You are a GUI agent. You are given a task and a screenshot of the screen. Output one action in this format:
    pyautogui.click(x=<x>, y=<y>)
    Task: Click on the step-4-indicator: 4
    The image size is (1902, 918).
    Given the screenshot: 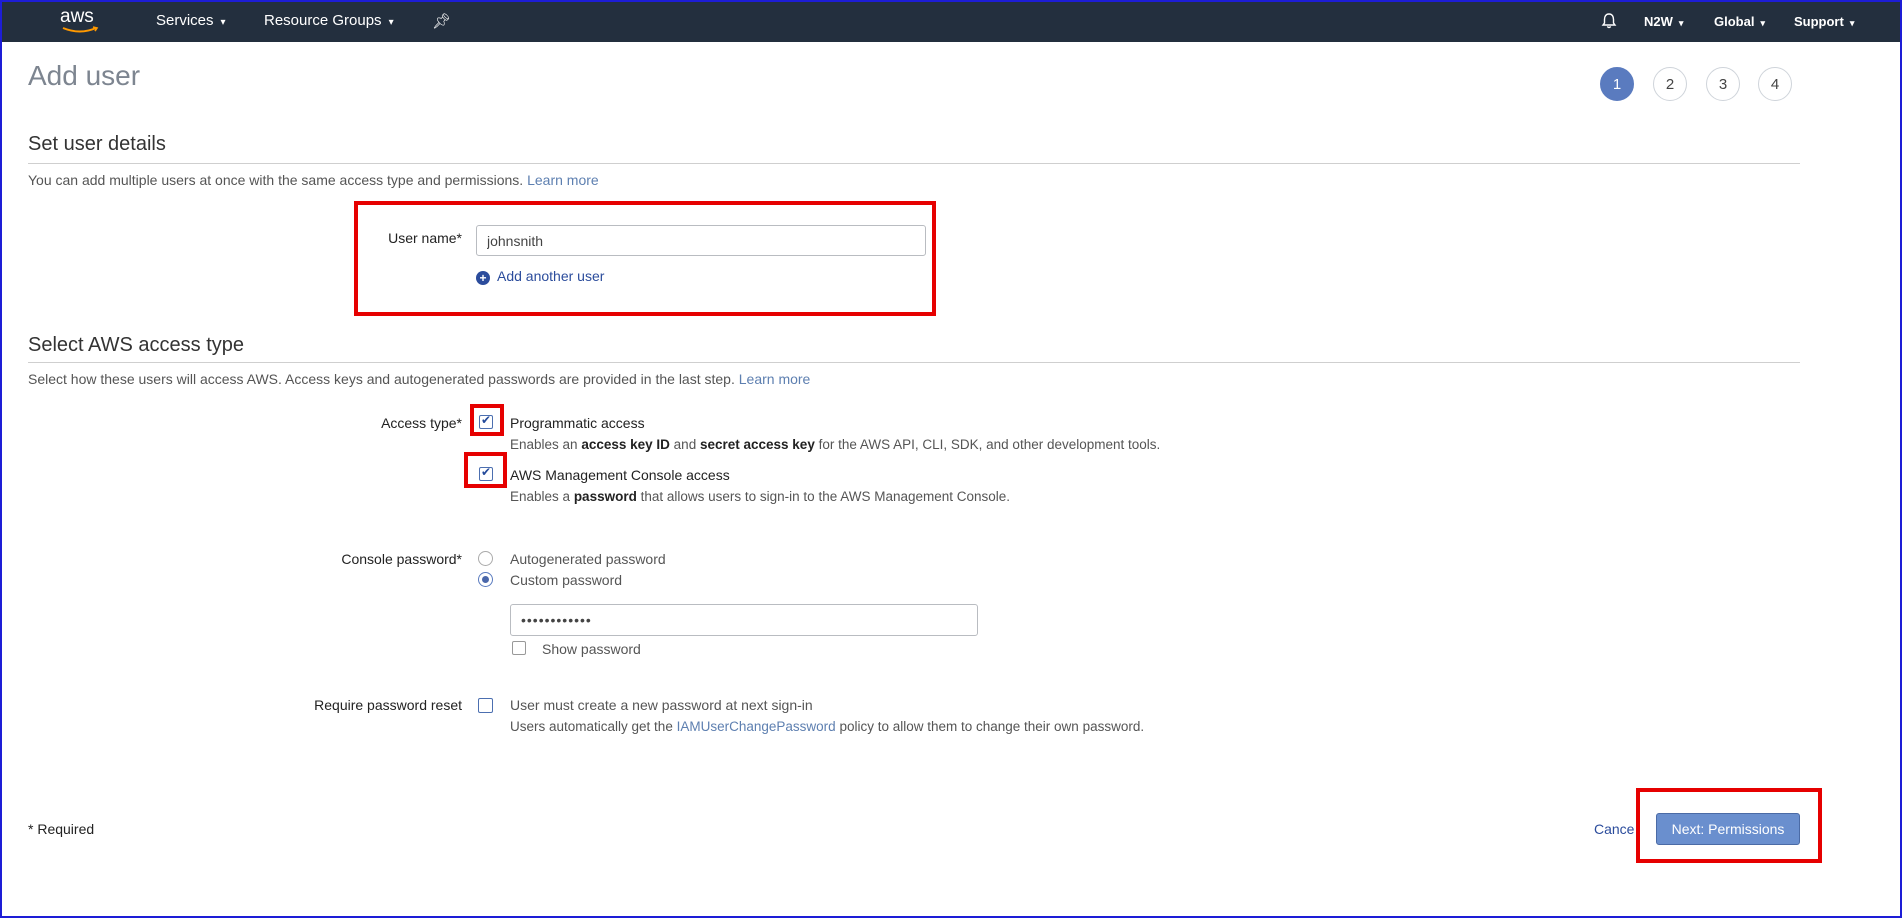 What is the action you would take?
    pyautogui.click(x=1775, y=84)
    